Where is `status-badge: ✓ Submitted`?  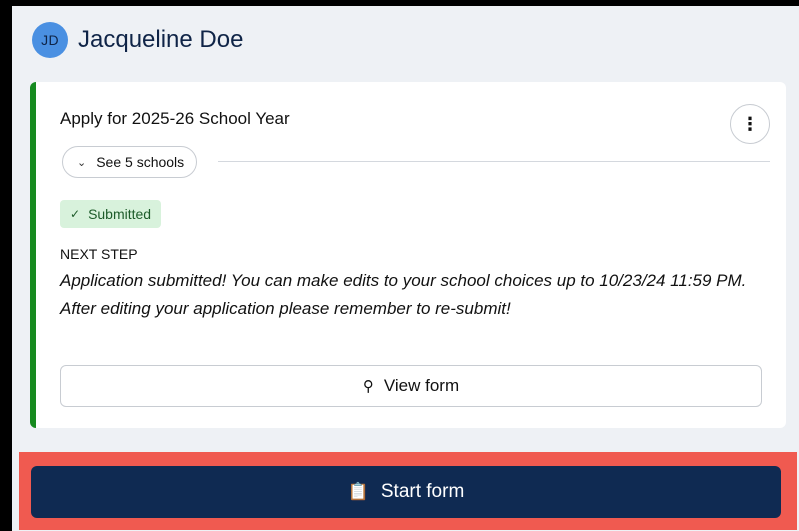 status-badge: ✓ Submitted is located at coordinates (111, 214).